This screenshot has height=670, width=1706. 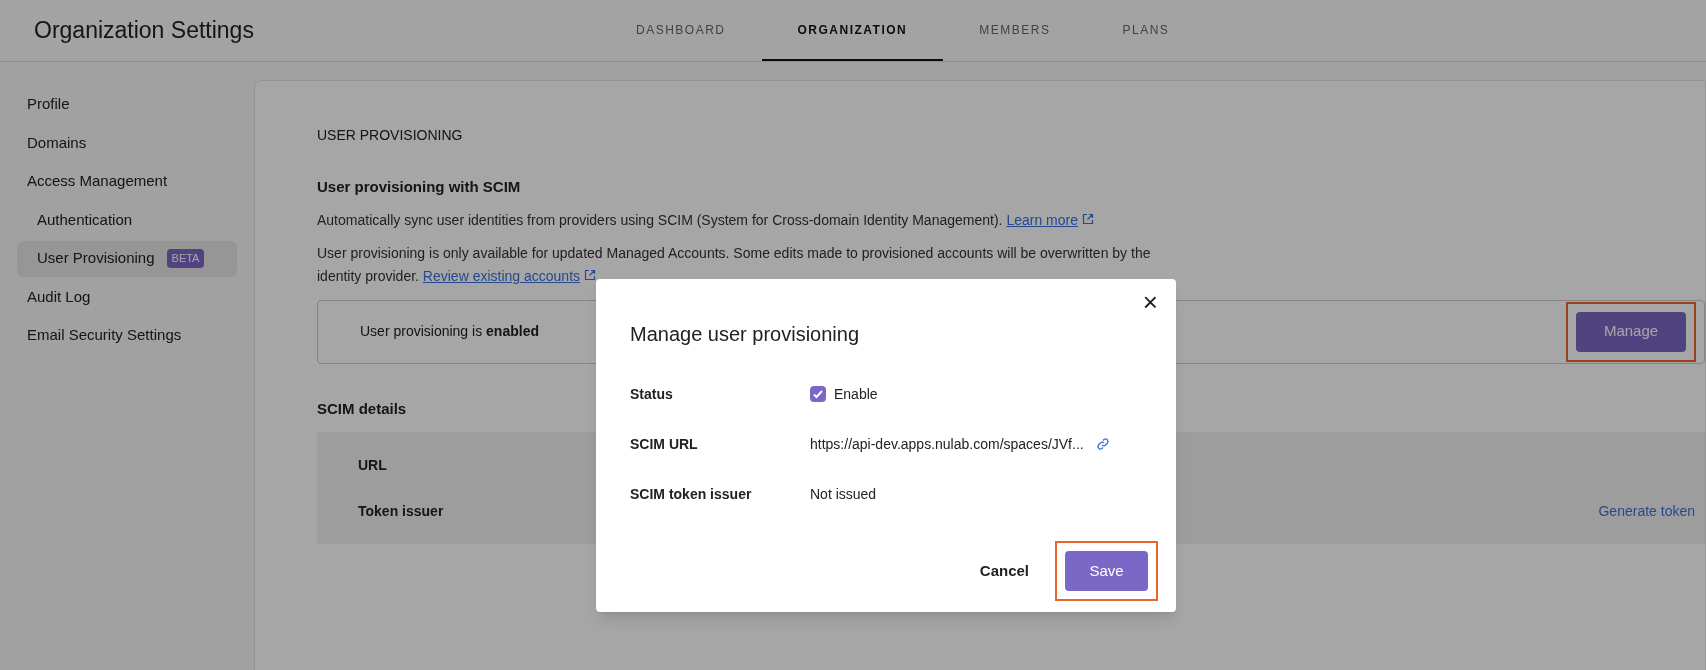 What do you see at coordinates (652, 394) in the screenshot?
I see `field-label: Status` at bounding box center [652, 394].